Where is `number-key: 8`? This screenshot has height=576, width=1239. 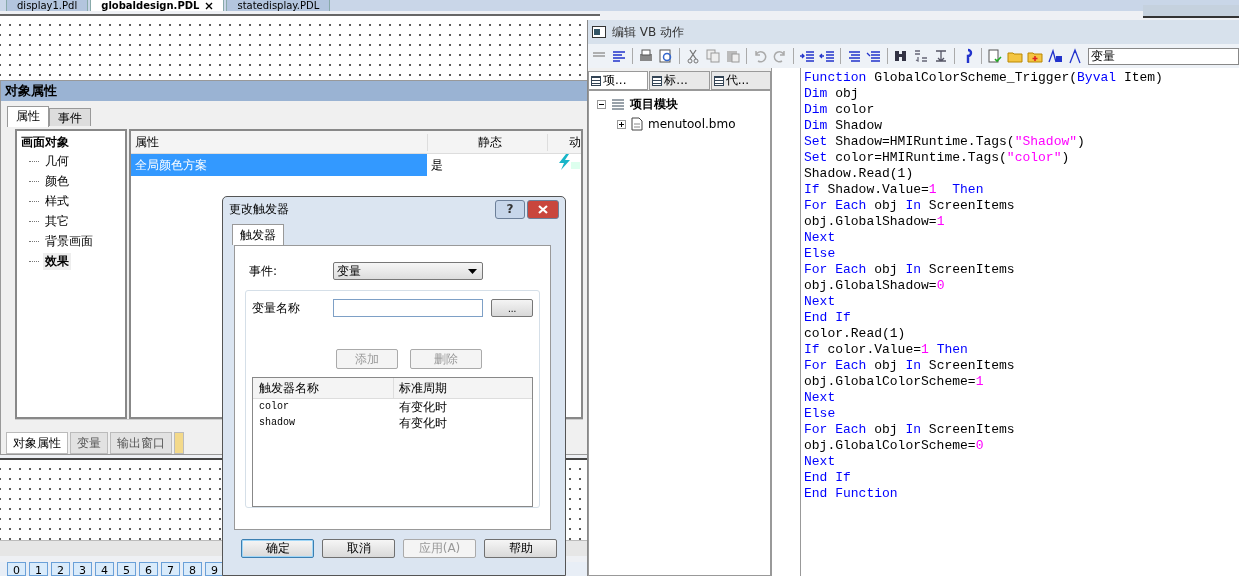 number-key: 8 is located at coordinates (192, 569).